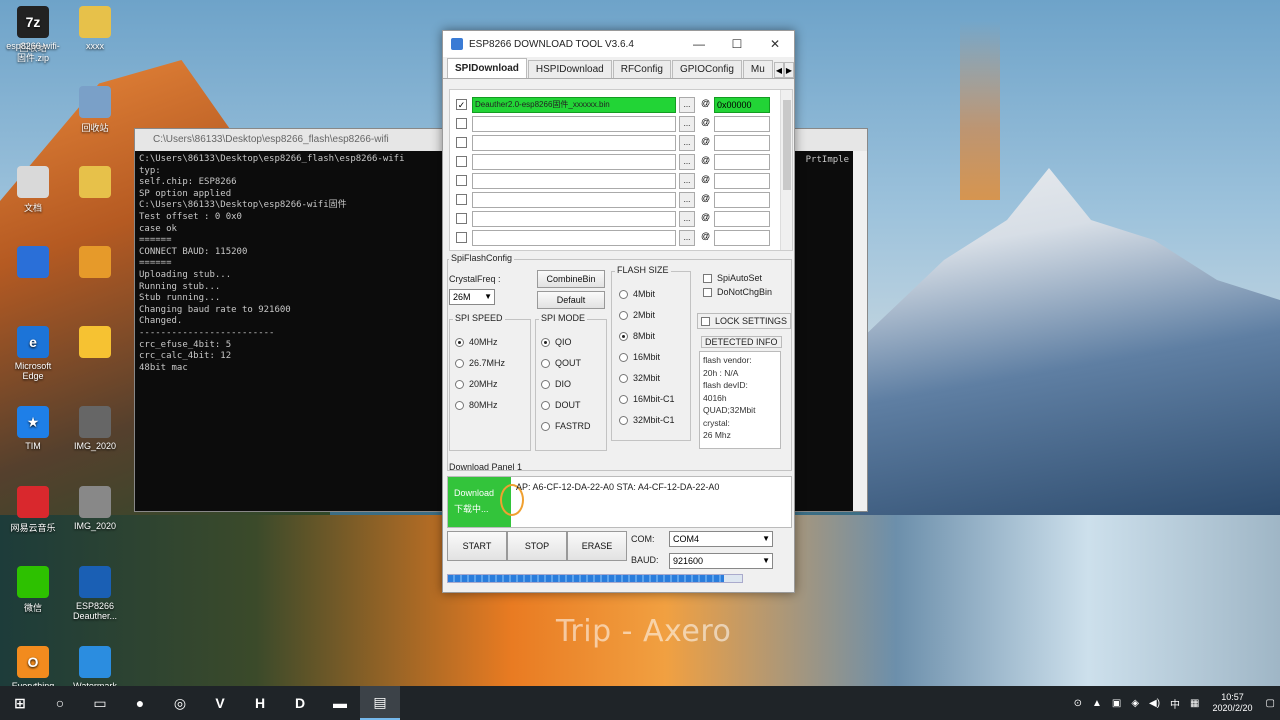 The width and height of the screenshot is (1280, 720). Describe the element at coordinates (20, 703) in the screenshot. I see `windows-start-icon: ⊞` at that location.